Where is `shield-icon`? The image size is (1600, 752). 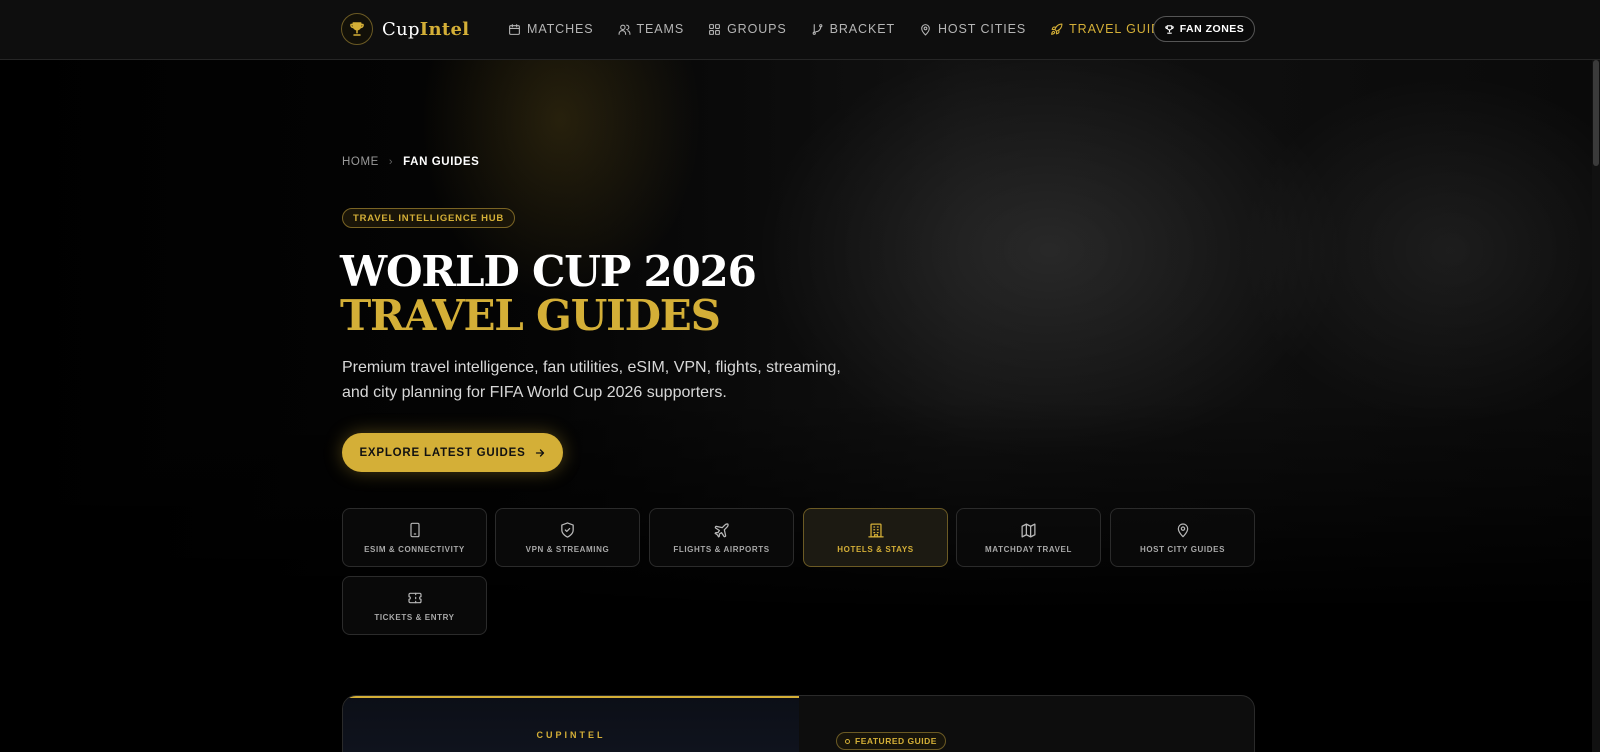 shield-icon is located at coordinates (567, 530).